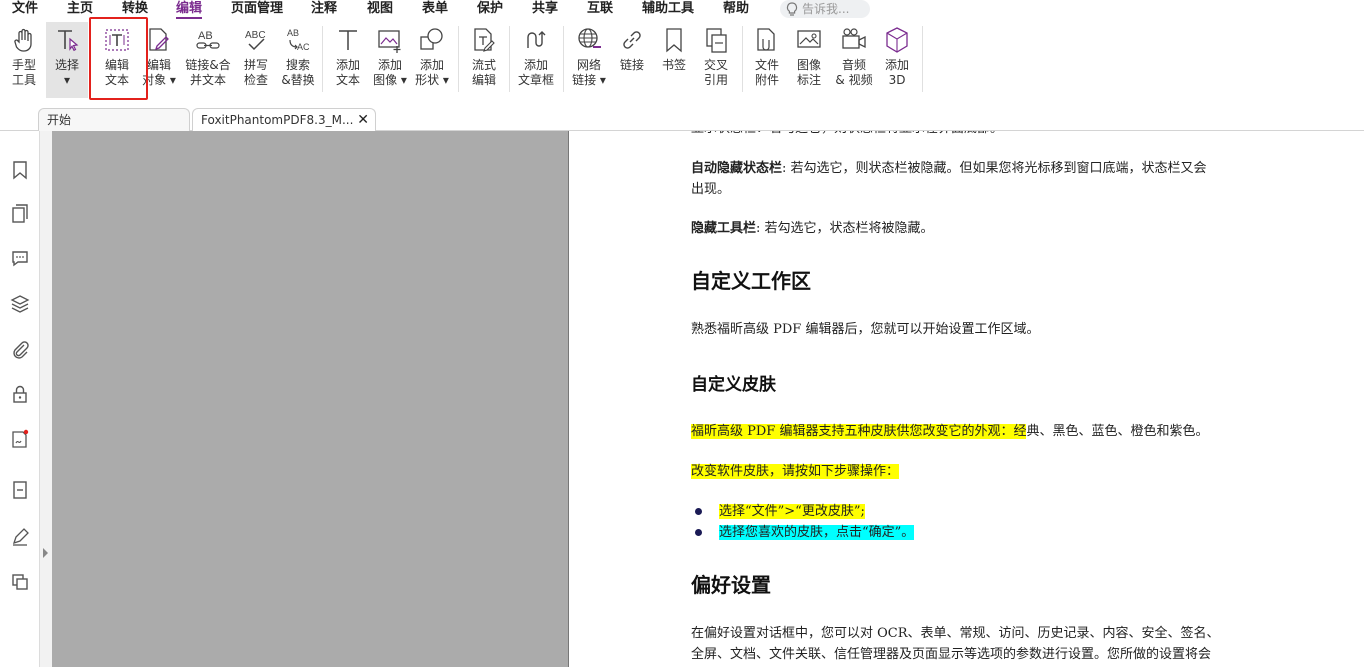 The image size is (1364, 667). What do you see at coordinates (865, 329) in the screenshot?
I see `paragraph-workspace: 熟悉福昕高级 PDF 编辑器后，您就可以开始设置工作区域。` at bounding box center [865, 329].